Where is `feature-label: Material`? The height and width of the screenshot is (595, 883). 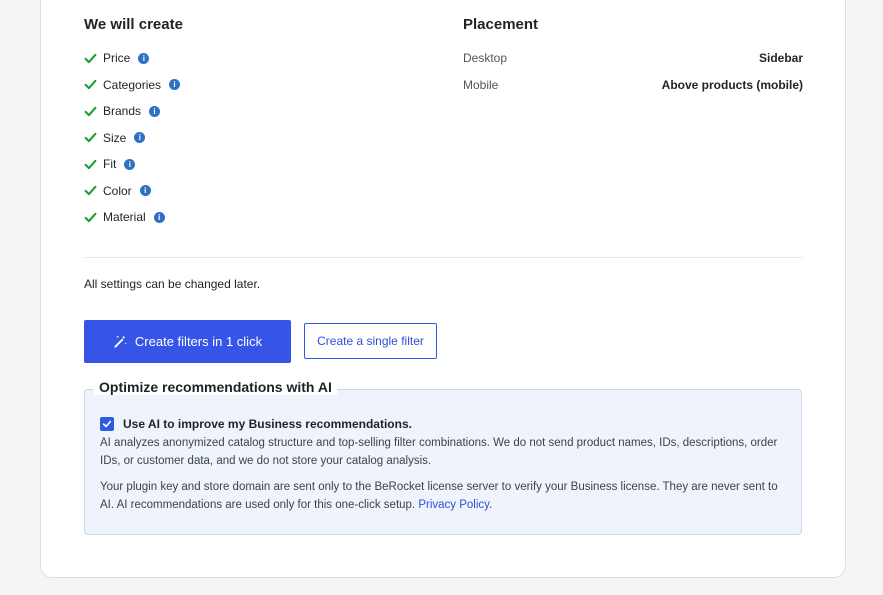
feature-label: Material is located at coordinates (124, 217).